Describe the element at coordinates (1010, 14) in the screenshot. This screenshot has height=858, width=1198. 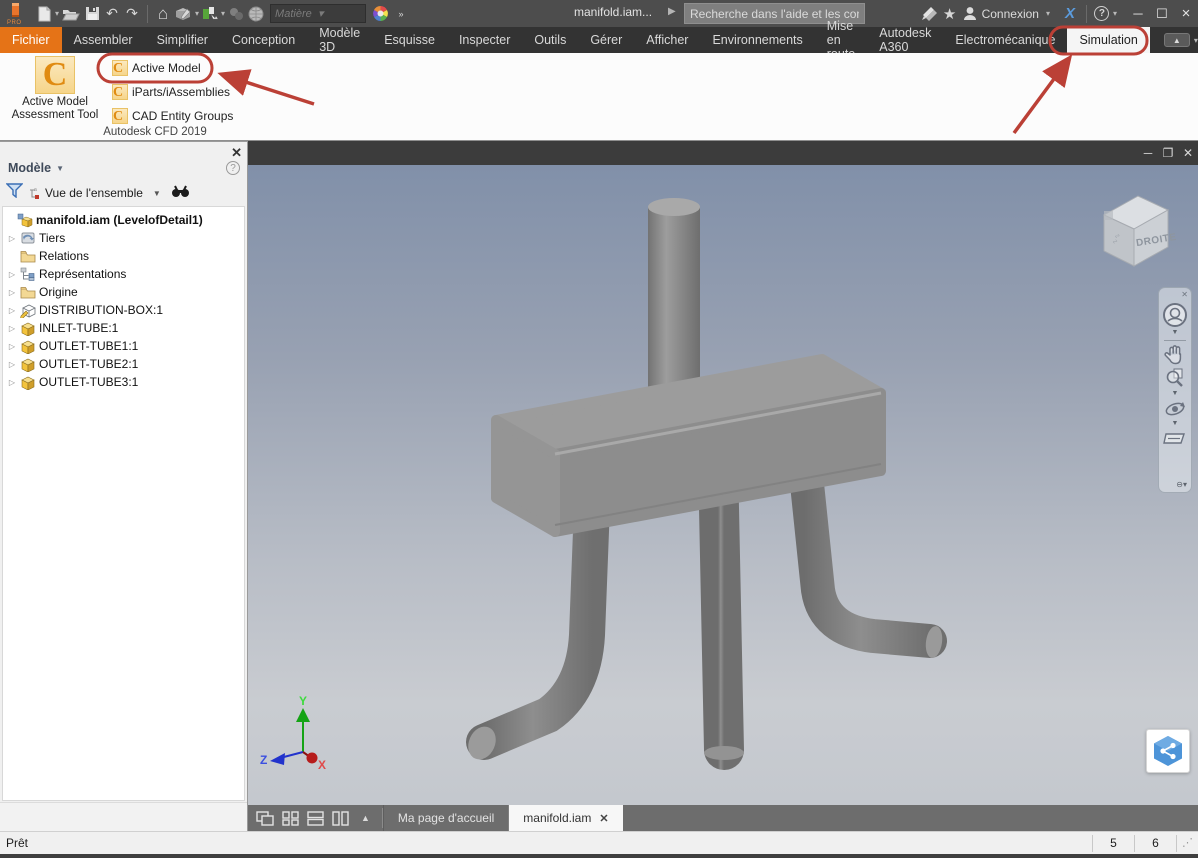
I see `signin-label: Connexion` at that location.